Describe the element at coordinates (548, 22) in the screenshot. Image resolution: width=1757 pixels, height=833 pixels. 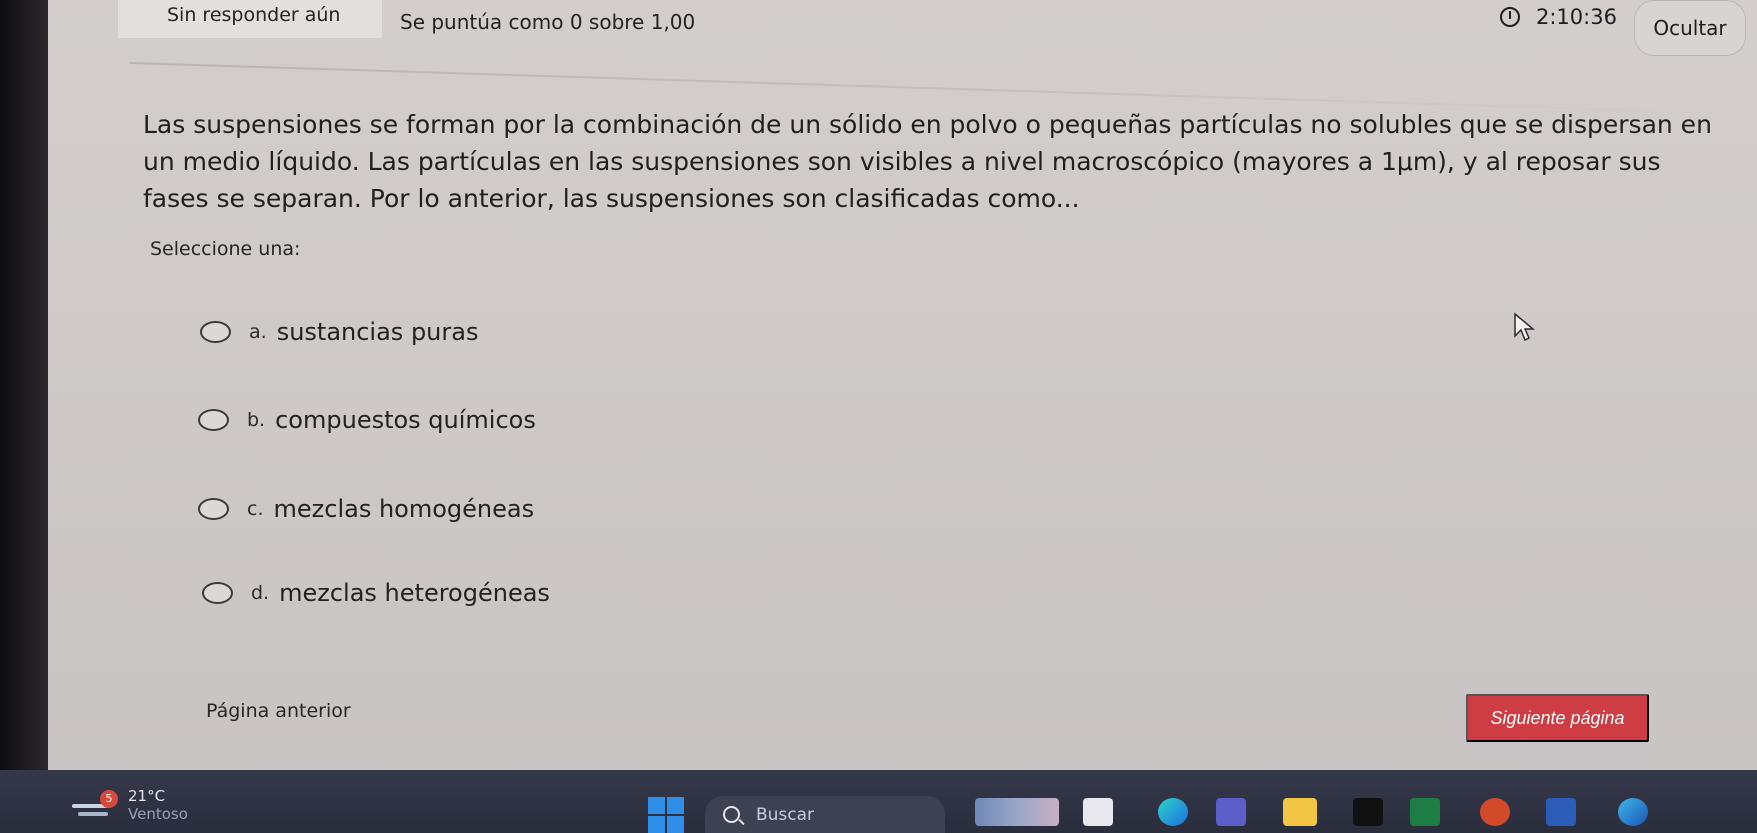
I see `question-grade: Se puntúa como 0 sobre 1,00` at that location.